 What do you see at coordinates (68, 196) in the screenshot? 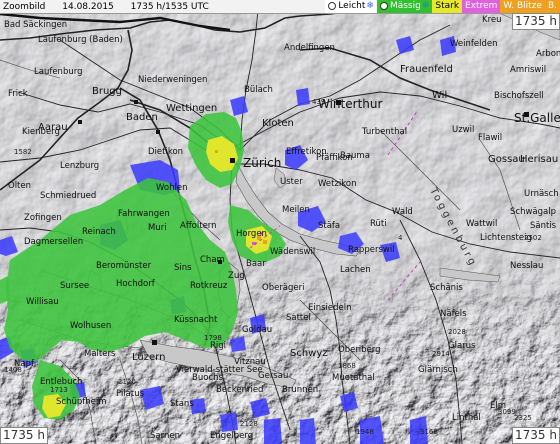
I see `label-schmiedrued: Schmiedrued` at bounding box center [68, 196].